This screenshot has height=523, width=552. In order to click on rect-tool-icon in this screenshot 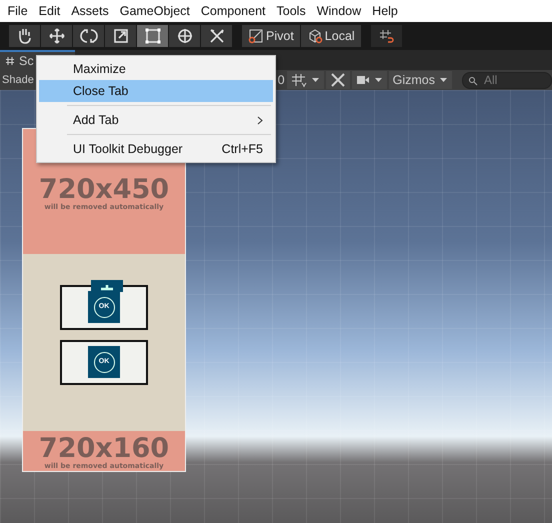, I will do `click(153, 36)`.